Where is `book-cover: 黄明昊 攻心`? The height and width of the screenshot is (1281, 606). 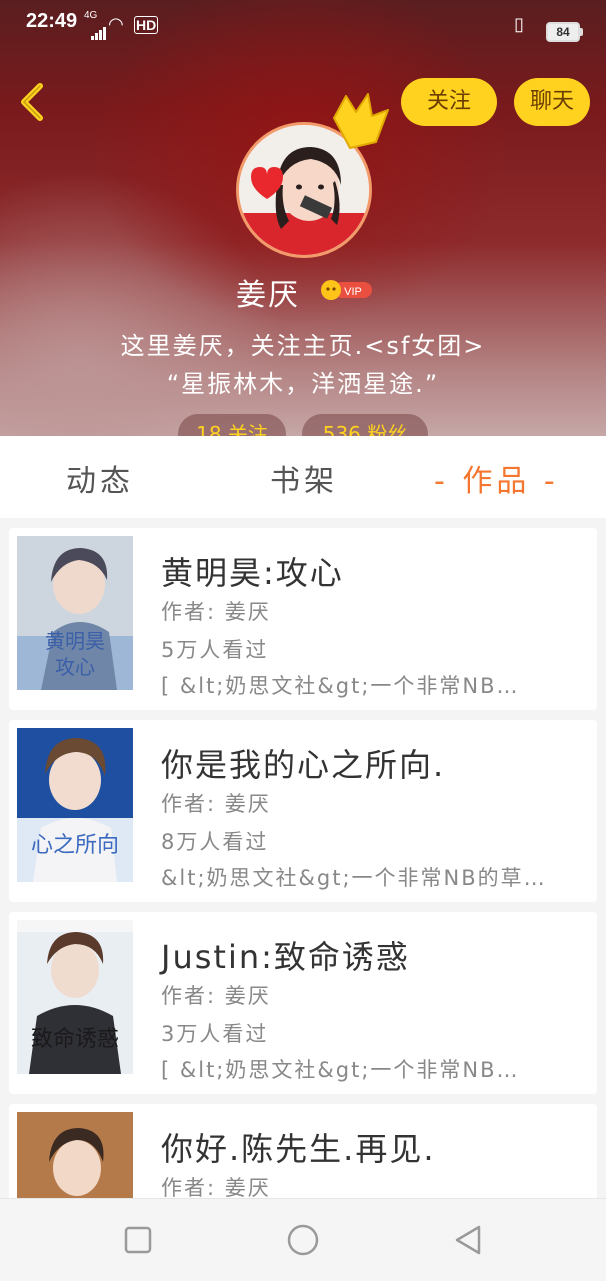
book-cover: 黄明昊 攻心 is located at coordinates (75, 613).